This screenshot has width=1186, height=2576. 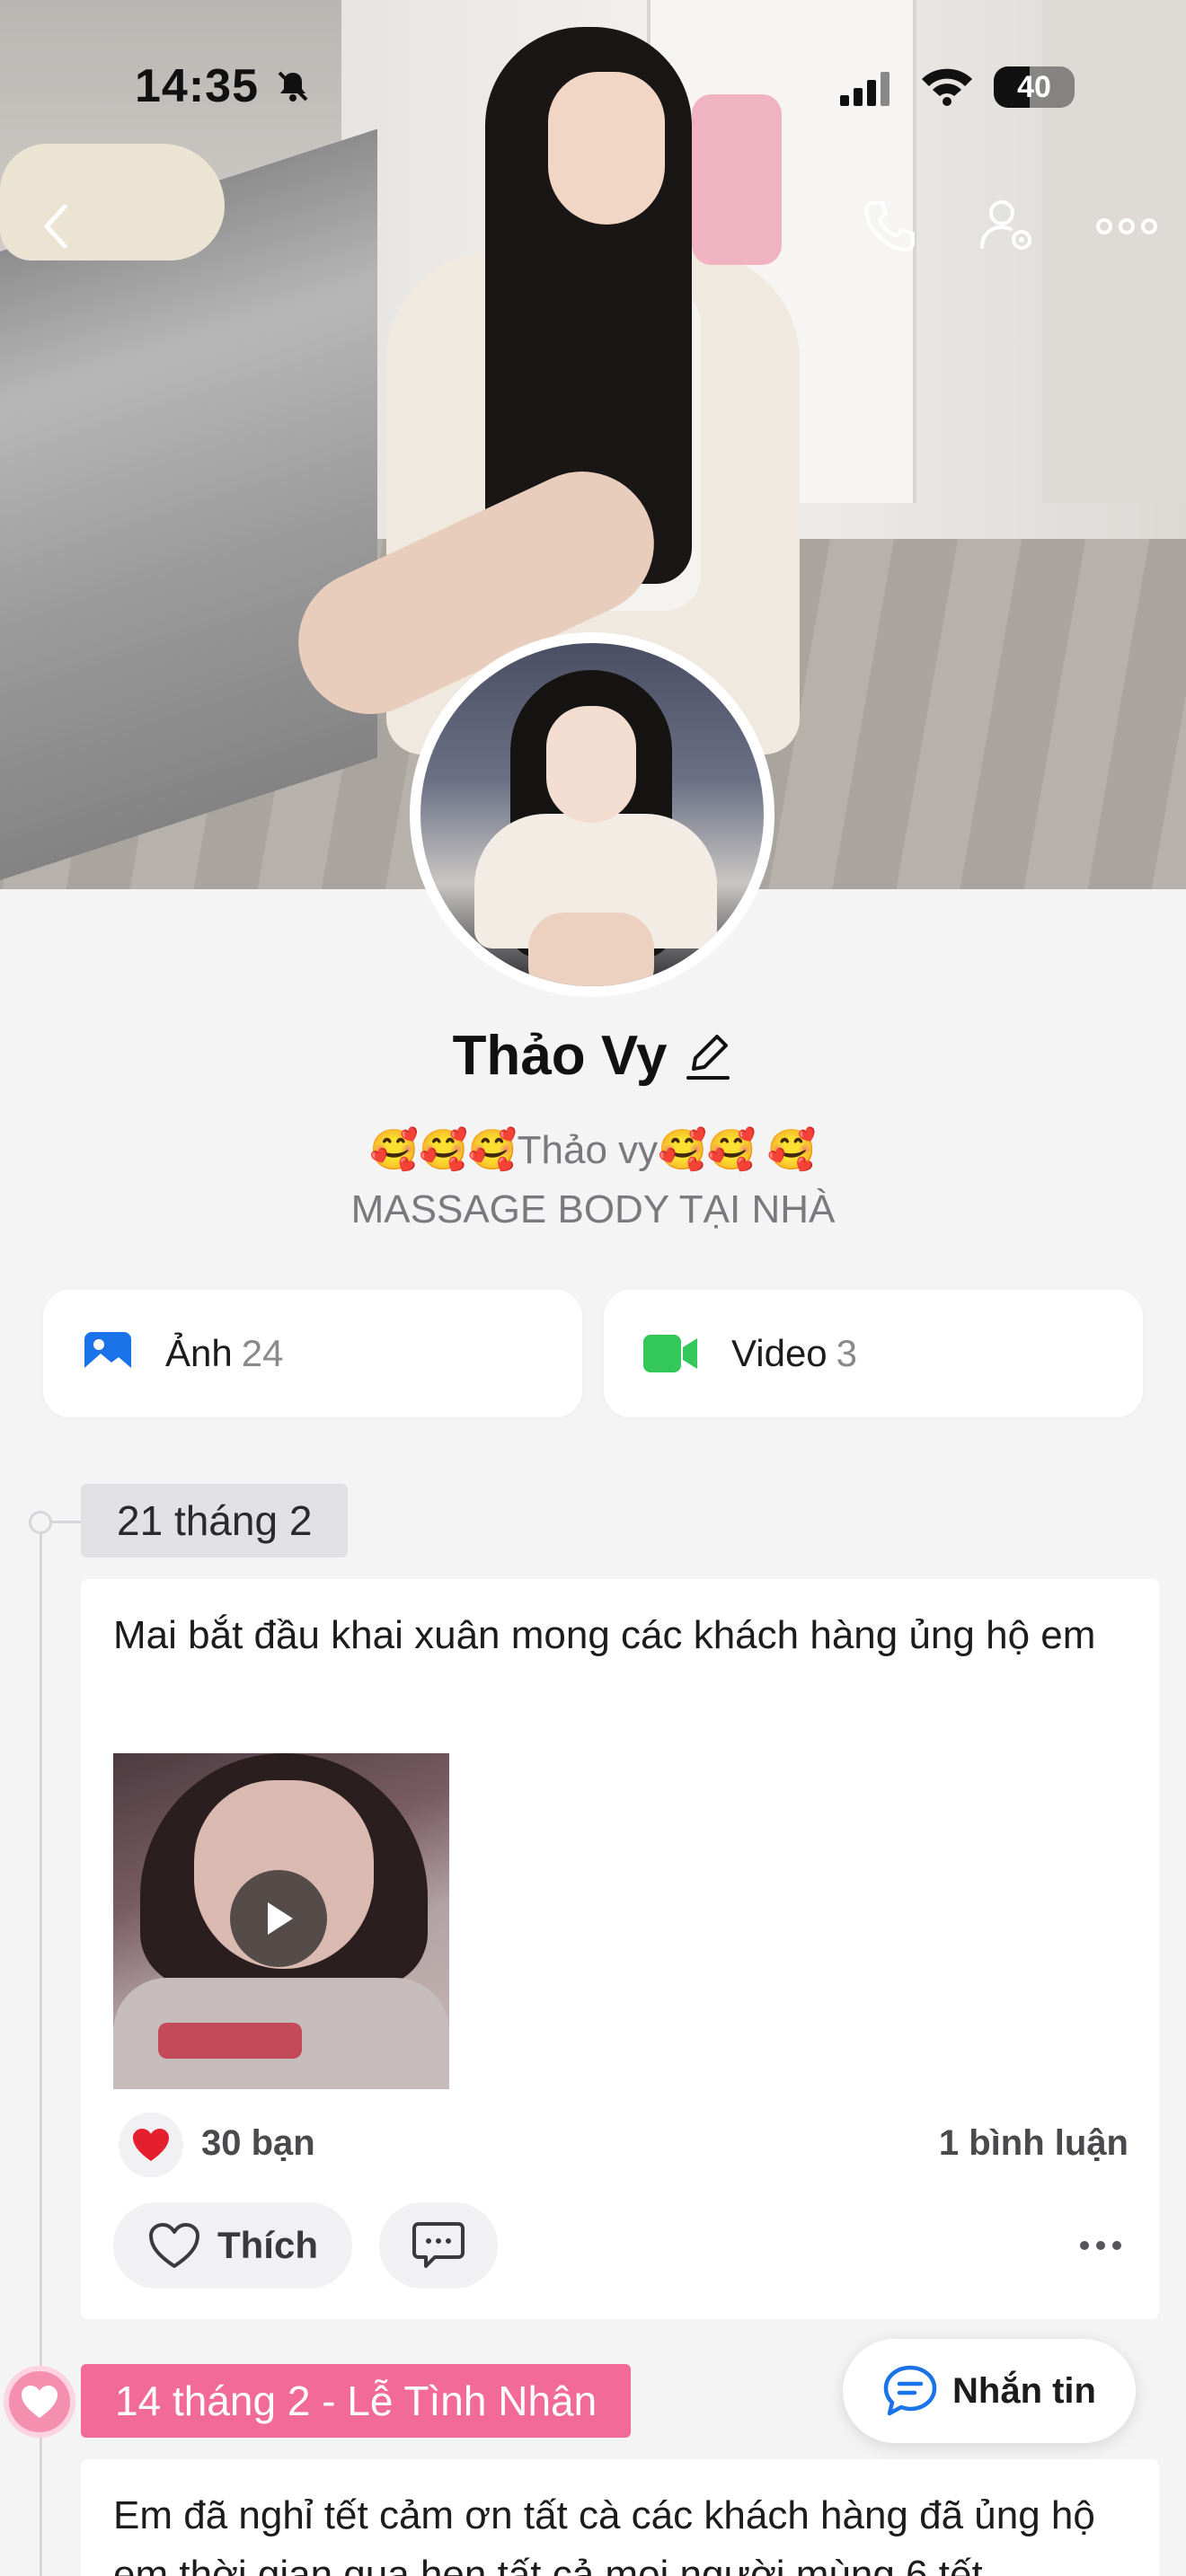 What do you see at coordinates (151, 2145) in the screenshot?
I see `heart-reaction-icon` at bounding box center [151, 2145].